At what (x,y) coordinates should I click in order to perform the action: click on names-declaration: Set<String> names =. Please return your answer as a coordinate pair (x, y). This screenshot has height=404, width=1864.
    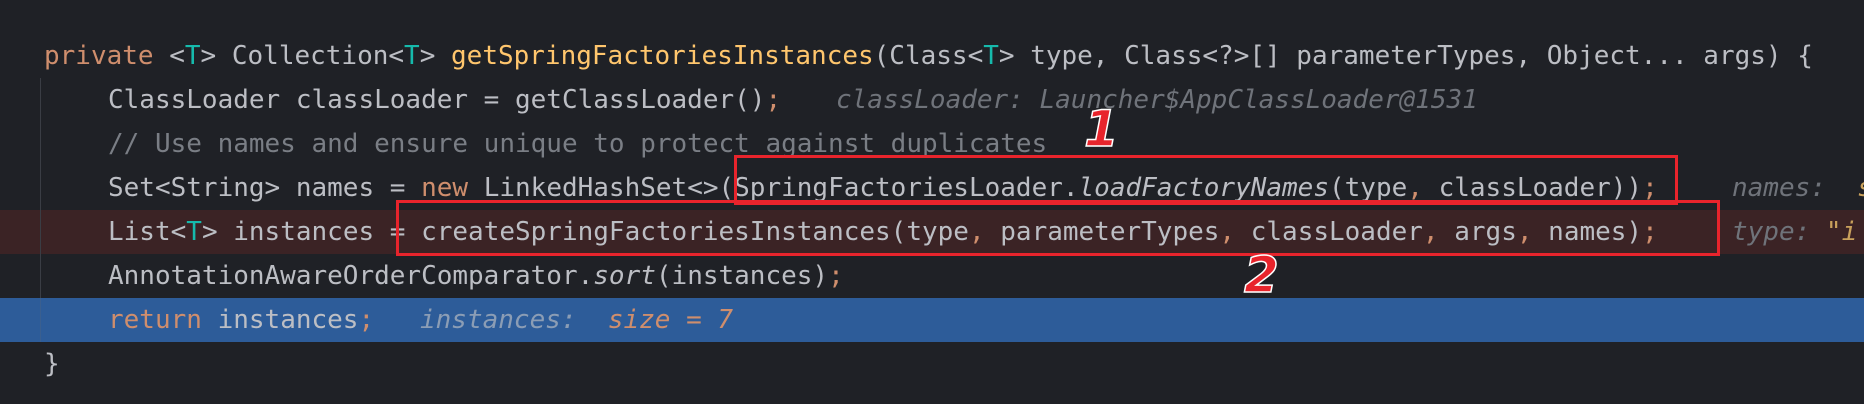
    Looking at the image, I should click on (265, 188).